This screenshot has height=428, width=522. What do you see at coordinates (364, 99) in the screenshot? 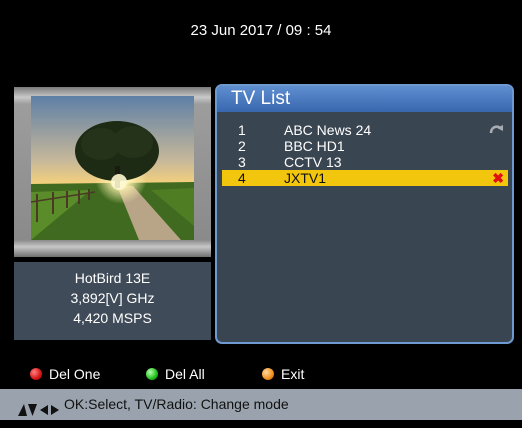
I see `tv-list-title: TV List` at bounding box center [364, 99].